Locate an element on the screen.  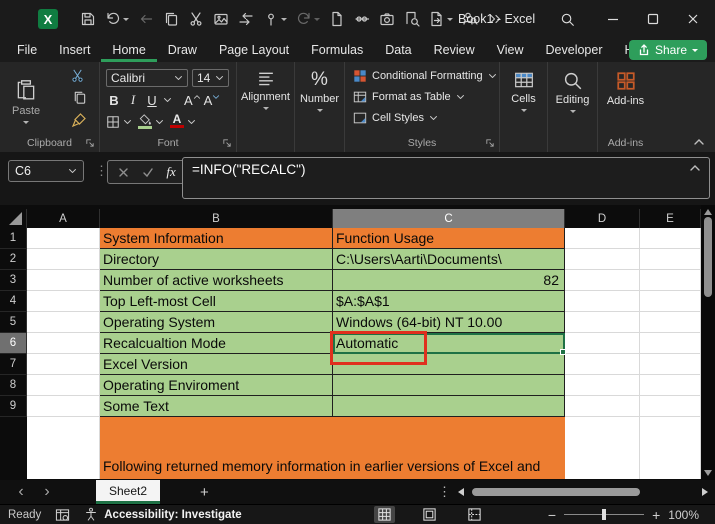
page-break-preview-icon is located at coordinates (474, 514).